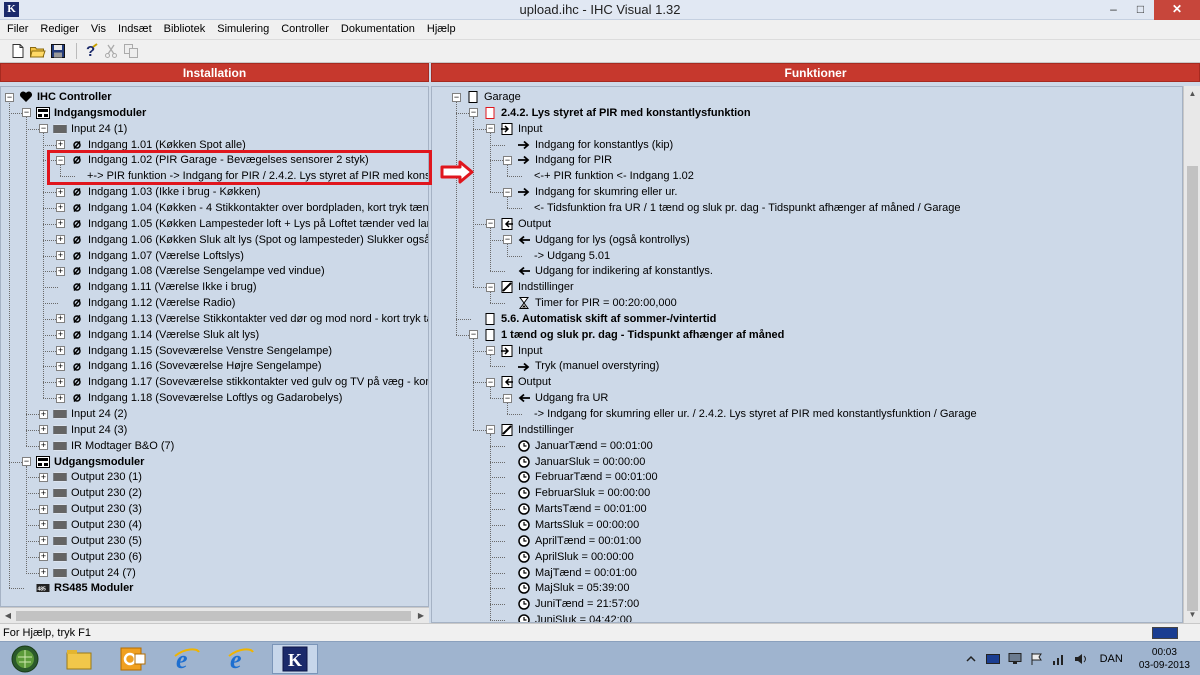 The image size is (1200, 675). What do you see at coordinates (163, 287) in the screenshot?
I see `installation-tree-item: Indgang 1.11 (Værelse Ikke i brug)` at bounding box center [163, 287].